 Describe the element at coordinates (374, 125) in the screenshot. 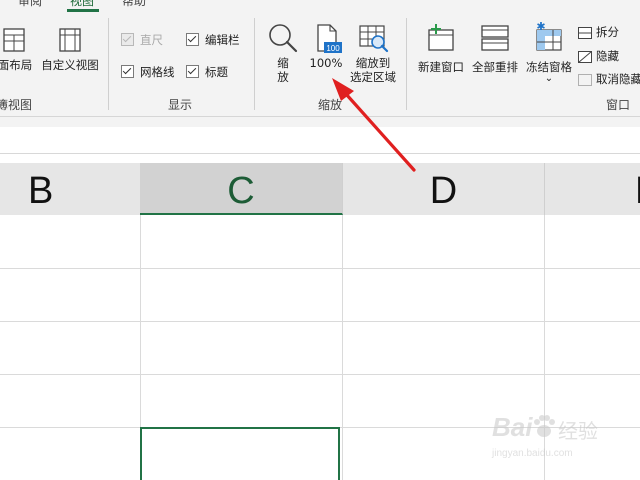

I see `annotation-arrow` at that location.